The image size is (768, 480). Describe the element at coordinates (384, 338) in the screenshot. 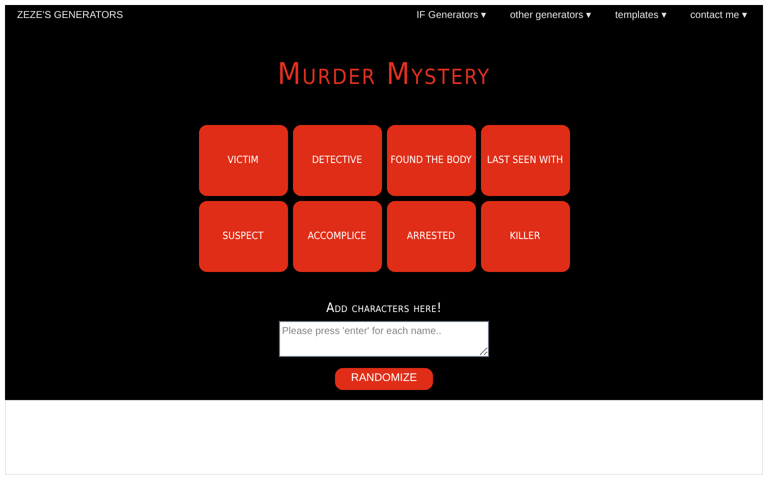

I see `characters-field: Please press 'enter' for each name..` at that location.